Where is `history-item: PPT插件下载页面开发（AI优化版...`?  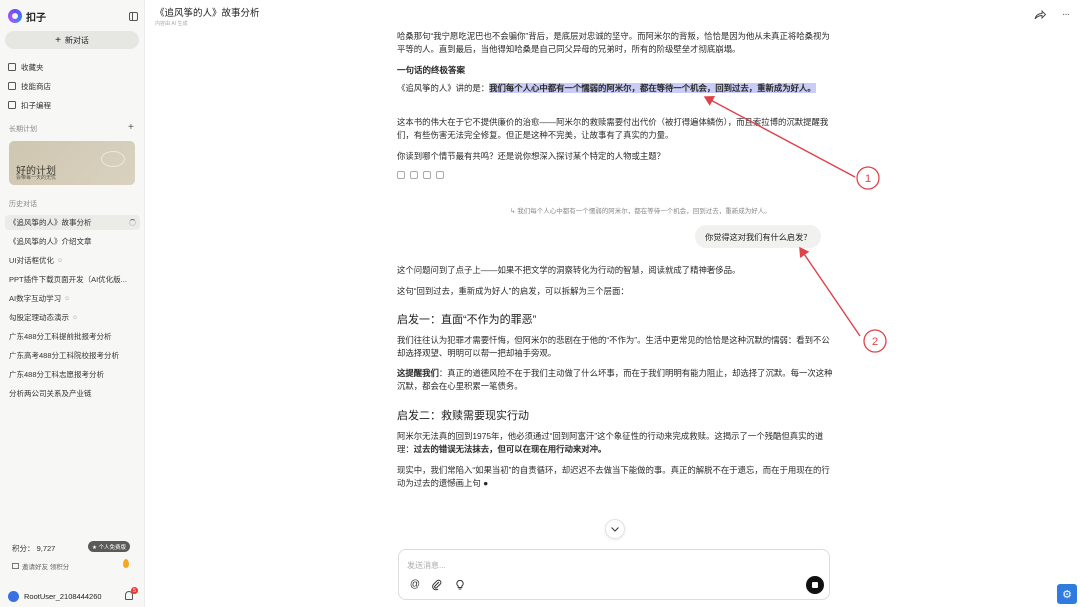 history-item: PPT插件下载页面开发（AI优化版... is located at coordinates (74, 279).